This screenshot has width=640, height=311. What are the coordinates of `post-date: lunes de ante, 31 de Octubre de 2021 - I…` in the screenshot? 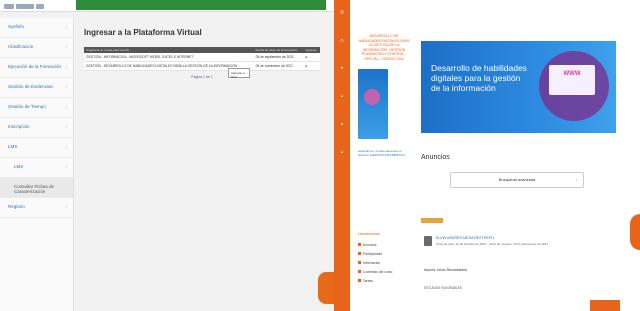 It's located at (492, 244).